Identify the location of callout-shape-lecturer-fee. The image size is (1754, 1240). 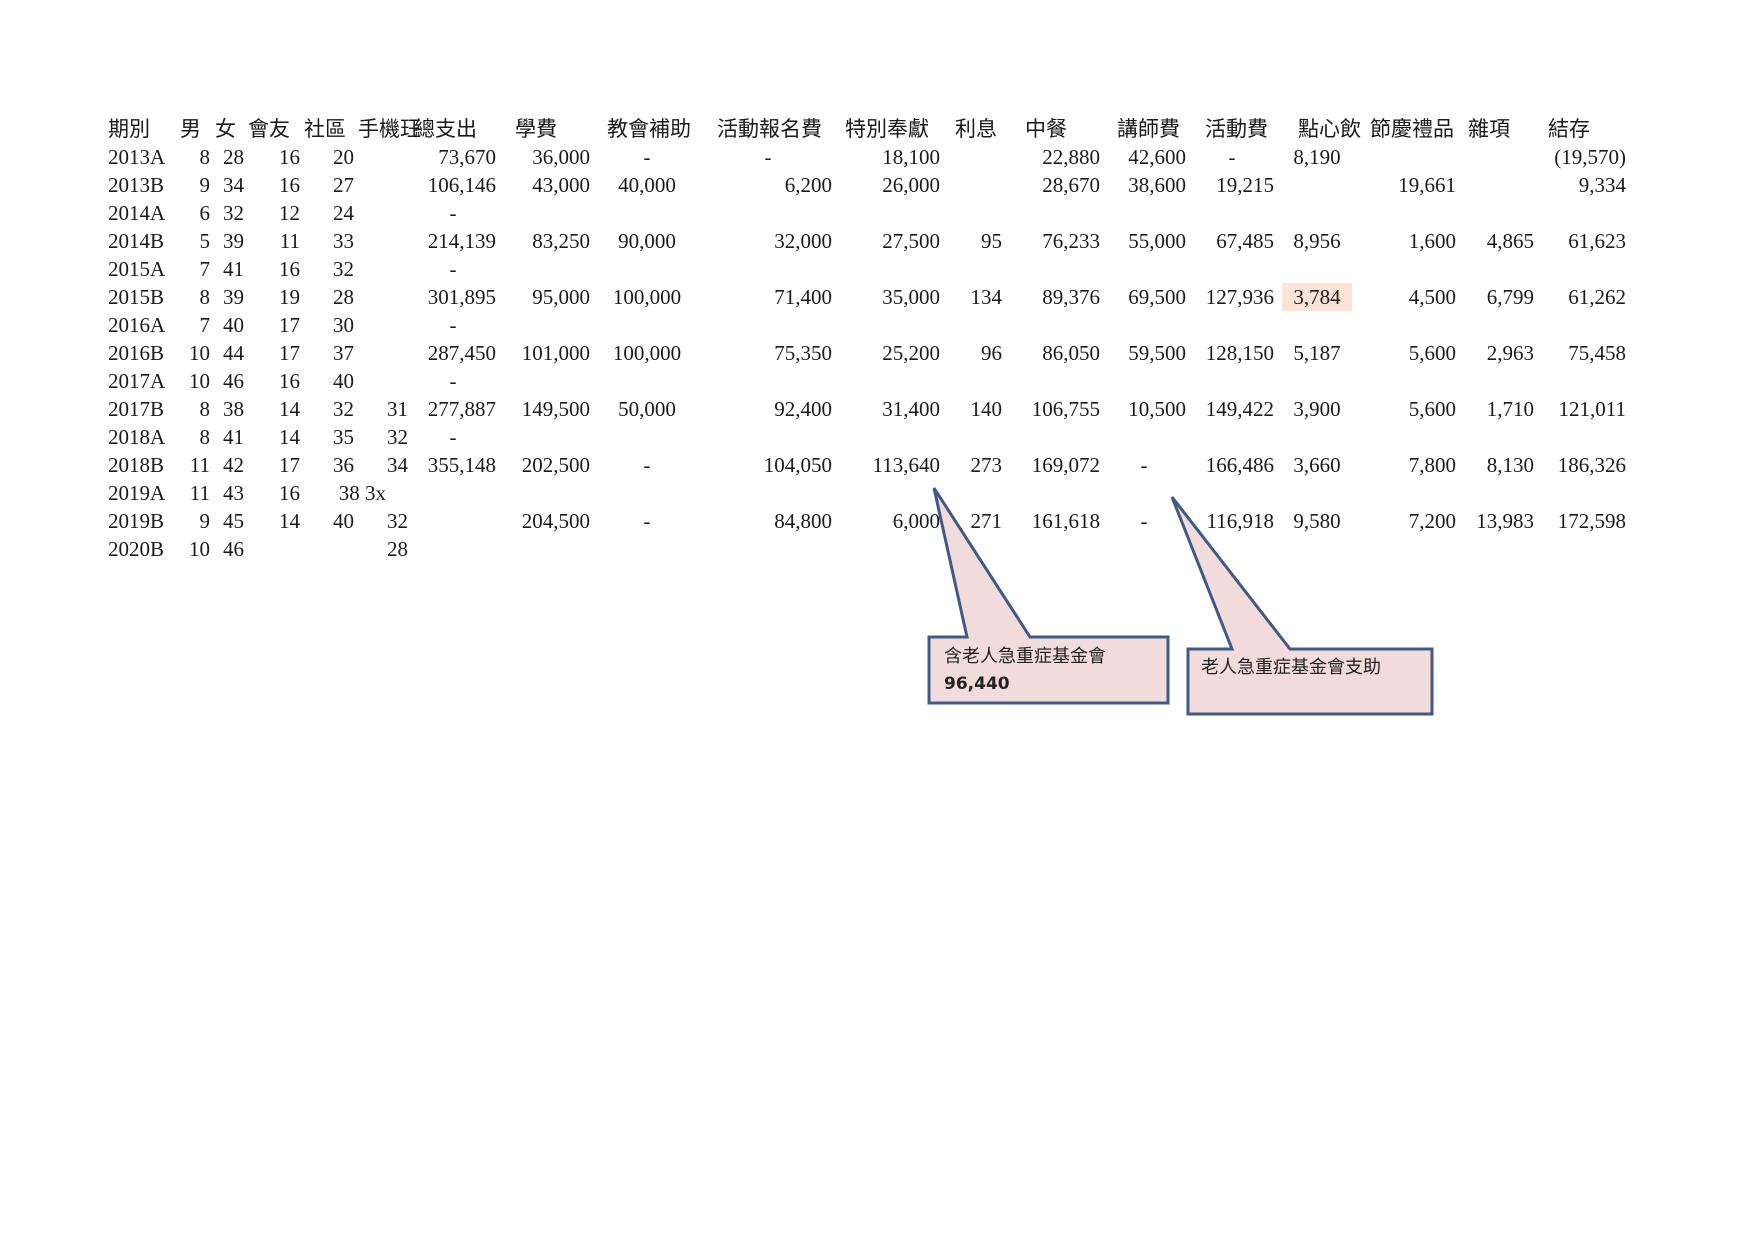
(1302, 606).